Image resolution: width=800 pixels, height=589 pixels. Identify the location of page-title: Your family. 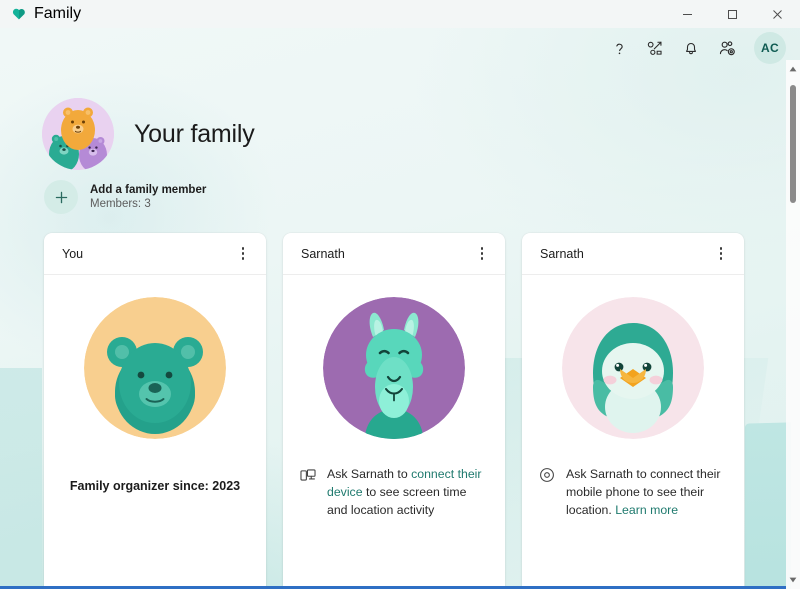
(194, 133).